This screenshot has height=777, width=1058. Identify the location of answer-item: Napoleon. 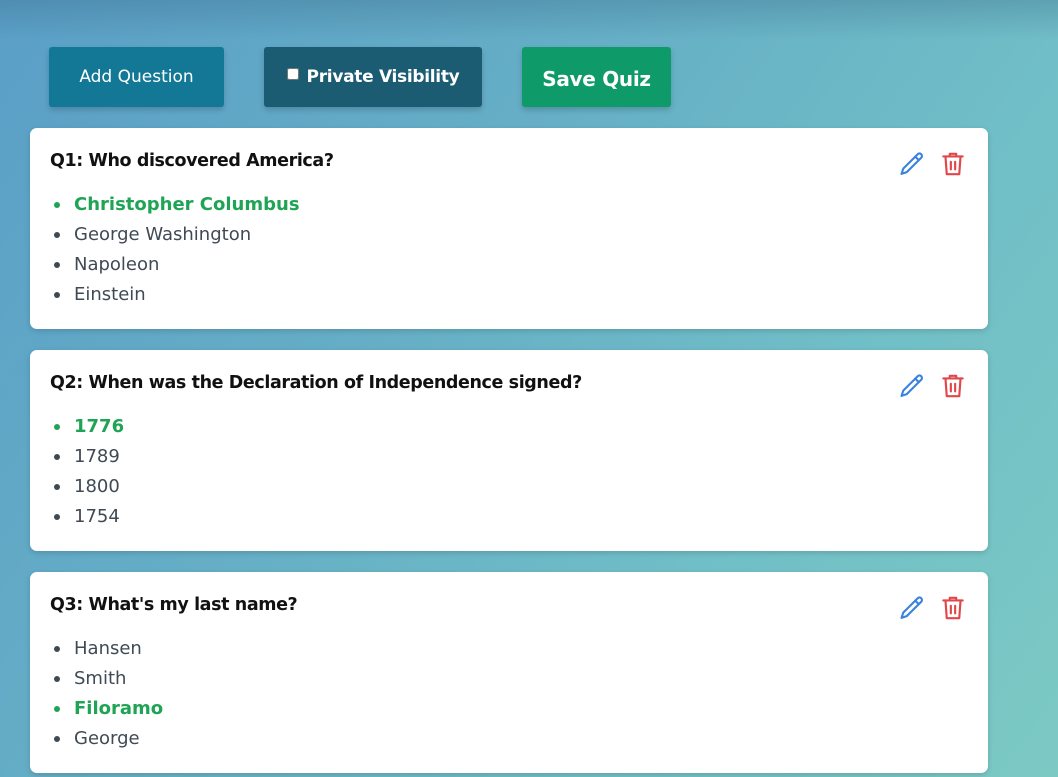
(176, 265).